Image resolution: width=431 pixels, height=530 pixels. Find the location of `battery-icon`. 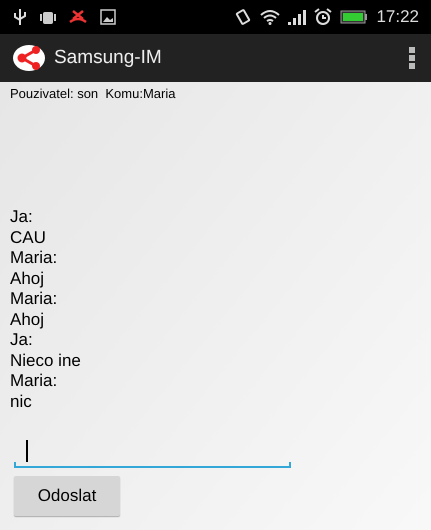

battery-icon is located at coordinates (354, 17).